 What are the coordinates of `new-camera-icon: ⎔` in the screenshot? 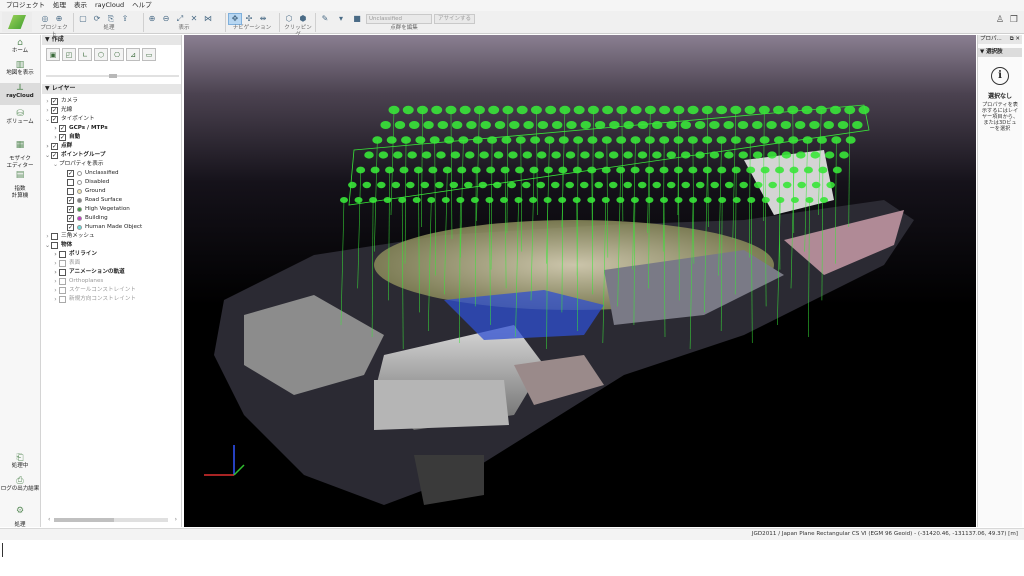 It's located at (117, 54).